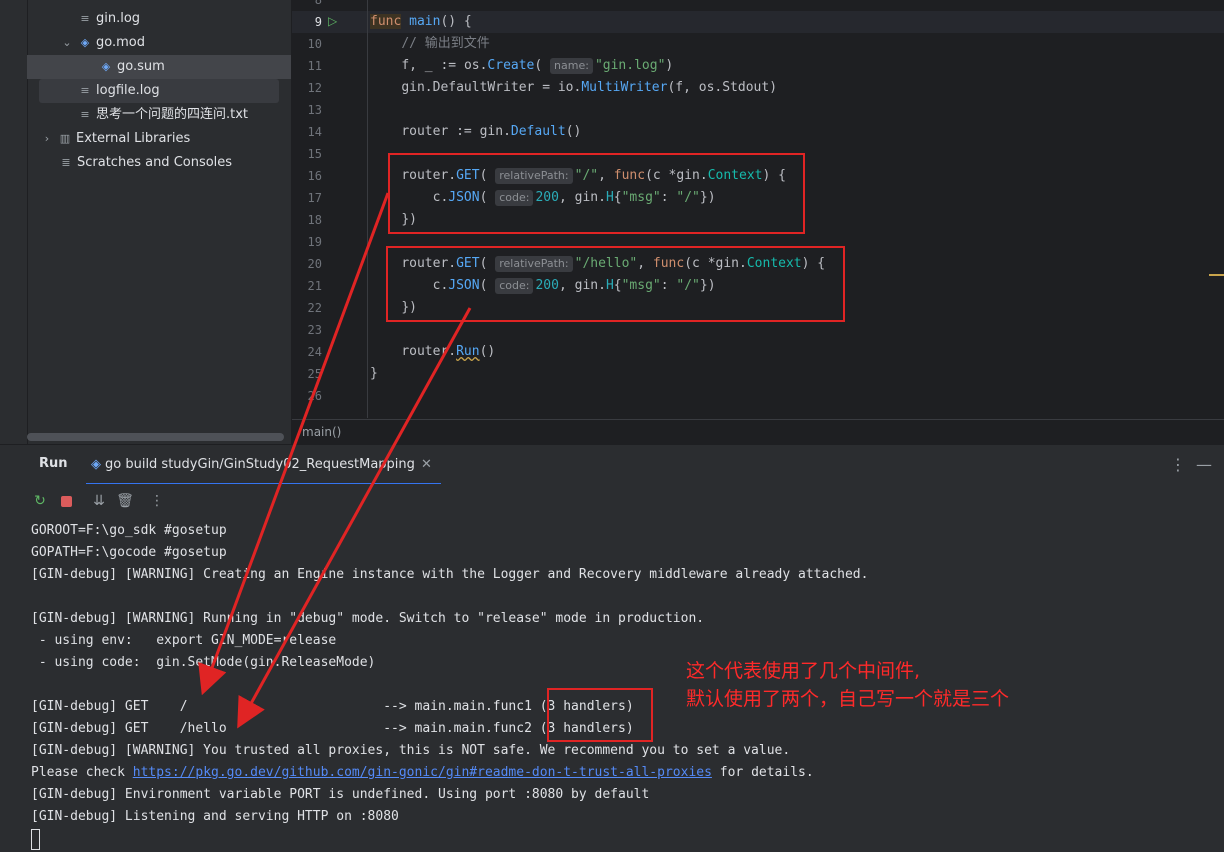 This screenshot has width=1224, height=852. I want to click on highlight-box-route-hello, so click(615, 284).